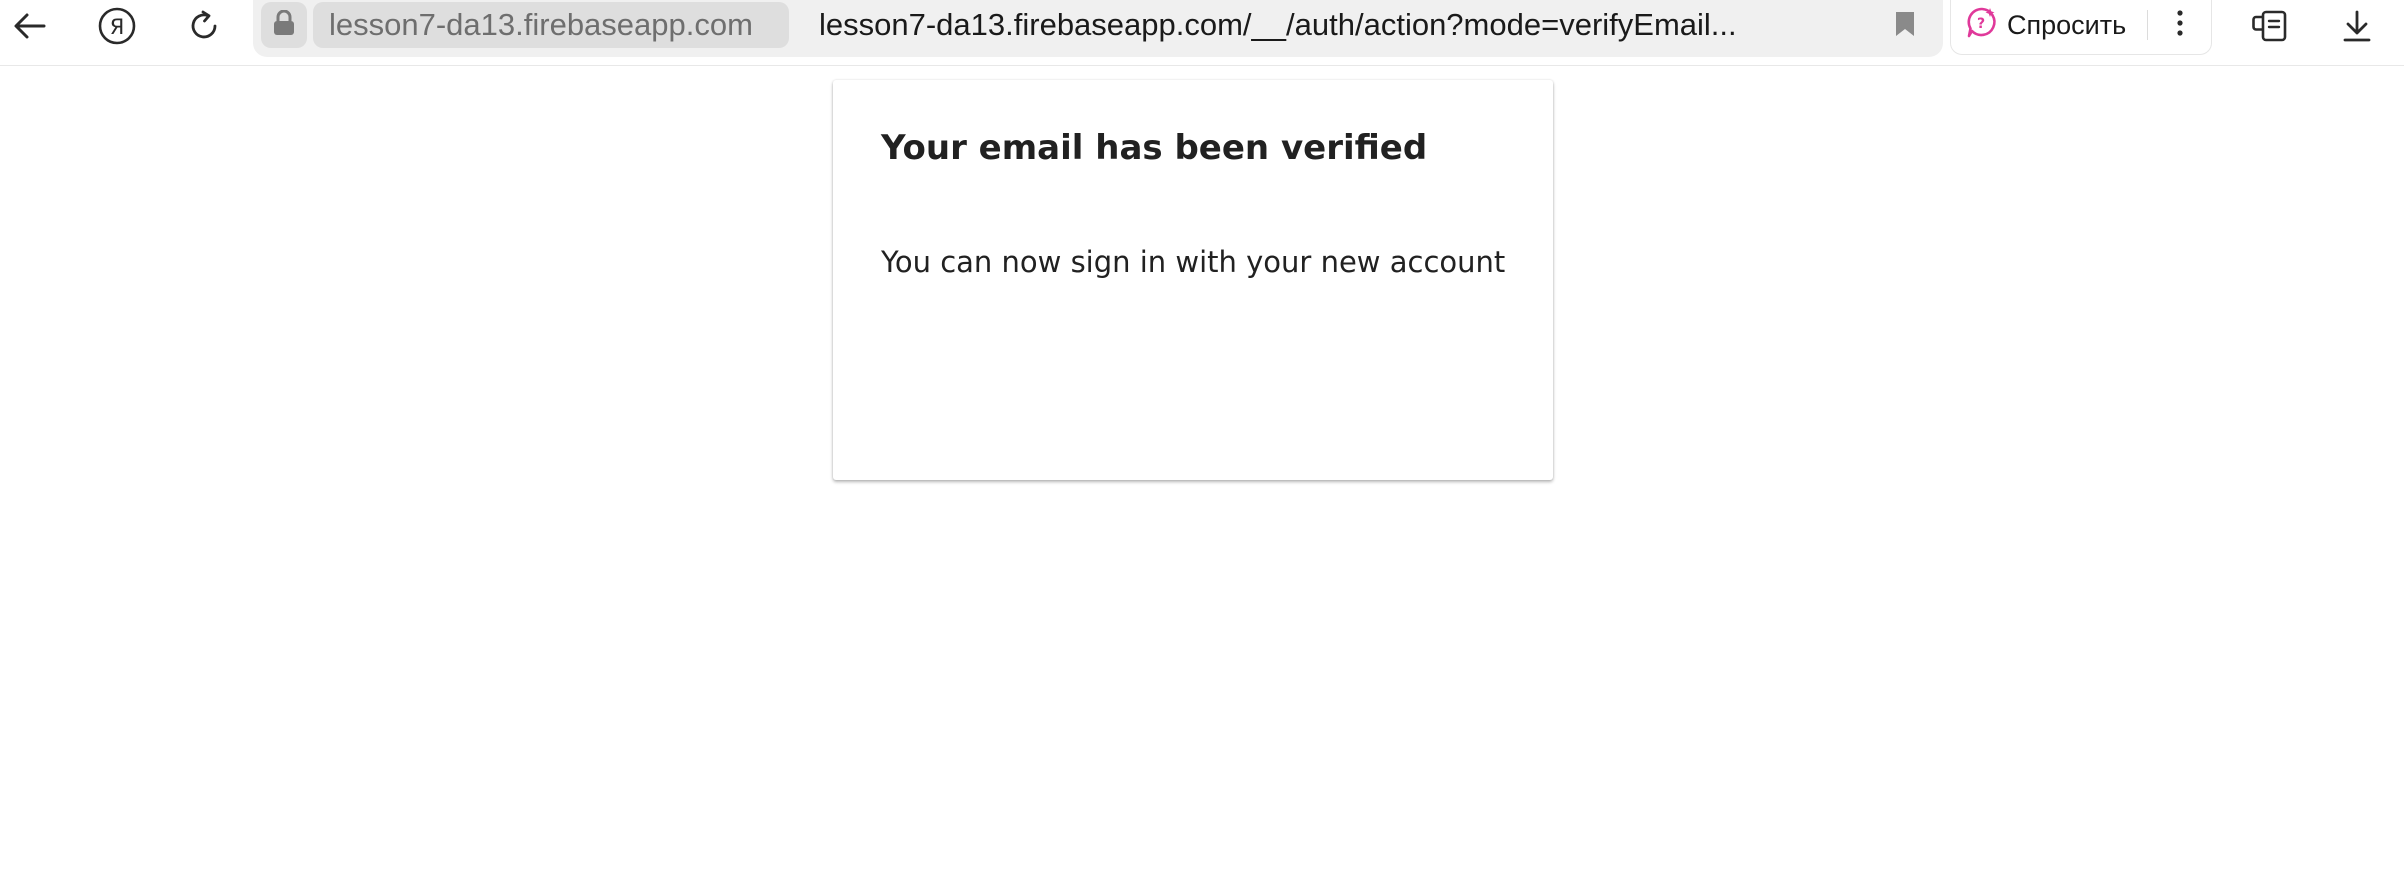 This screenshot has height=878, width=2404. I want to click on tabs-button, so click(2270, 26).